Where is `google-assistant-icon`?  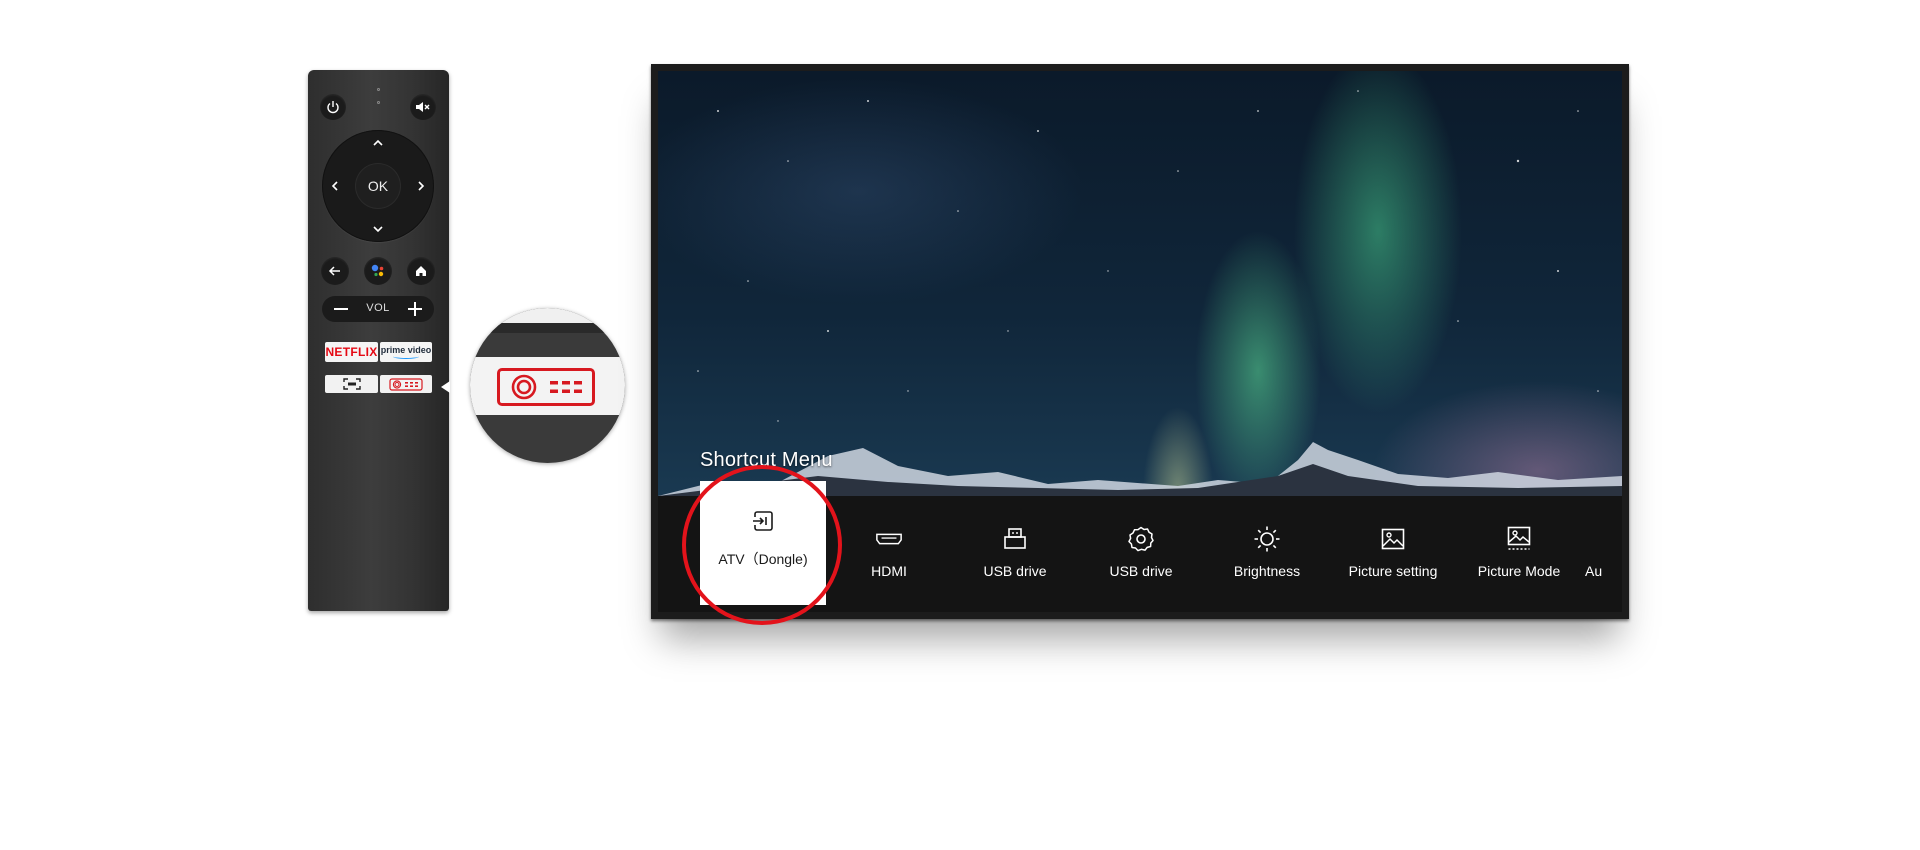
google-assistant-icon is located at coordinates (377, 270).